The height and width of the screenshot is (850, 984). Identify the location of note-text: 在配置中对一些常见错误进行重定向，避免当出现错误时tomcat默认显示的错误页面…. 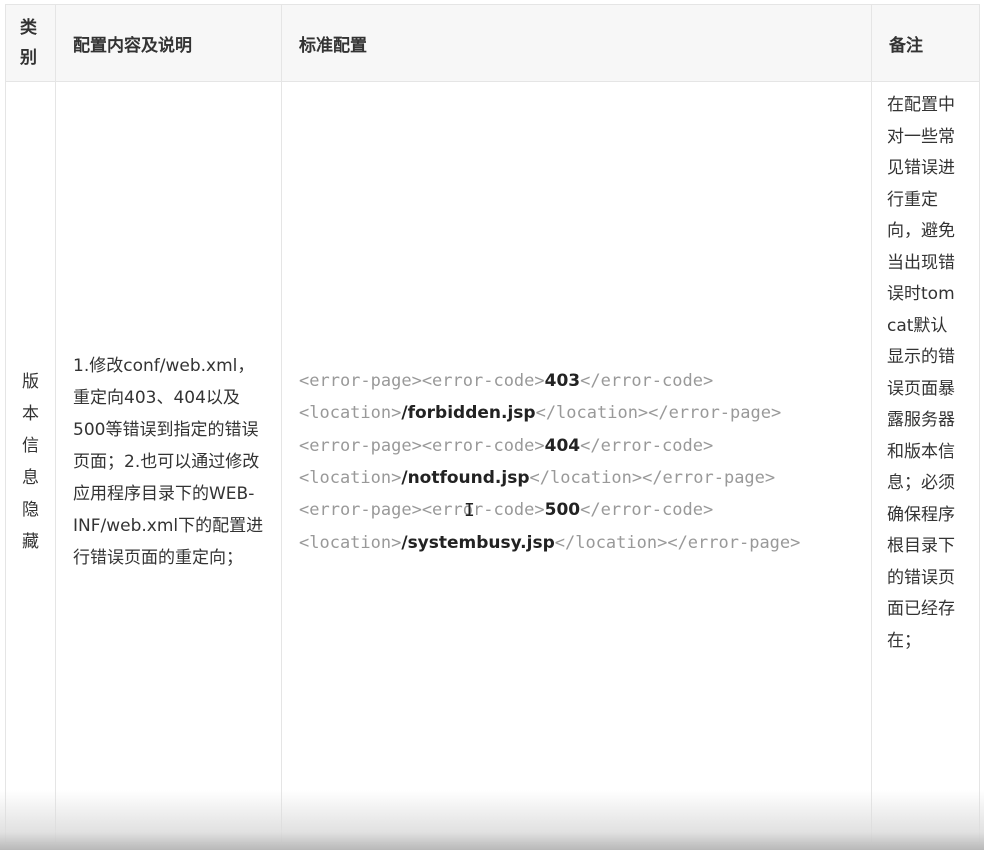
(921, 373).